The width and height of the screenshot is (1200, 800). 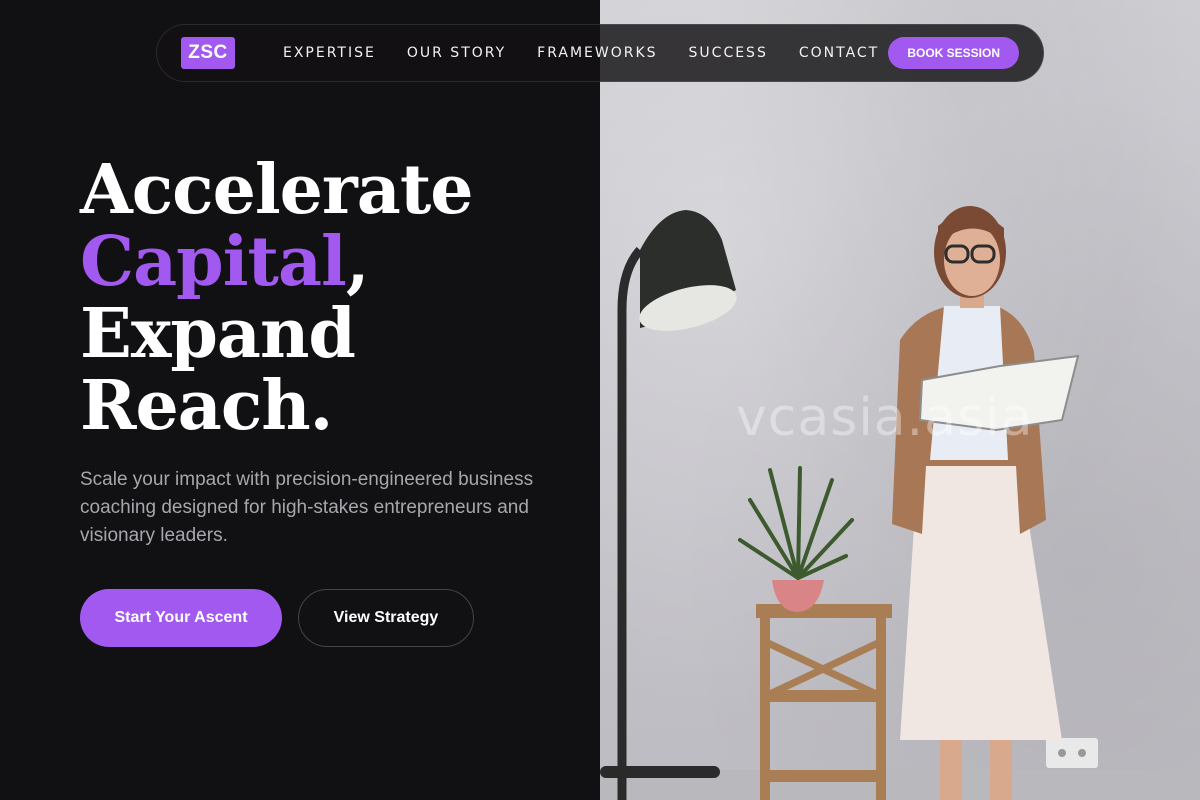 What do you see at coordinates (986, 503) in the screenshot?
I see `coach-figure` at bounding box center [986, 503].